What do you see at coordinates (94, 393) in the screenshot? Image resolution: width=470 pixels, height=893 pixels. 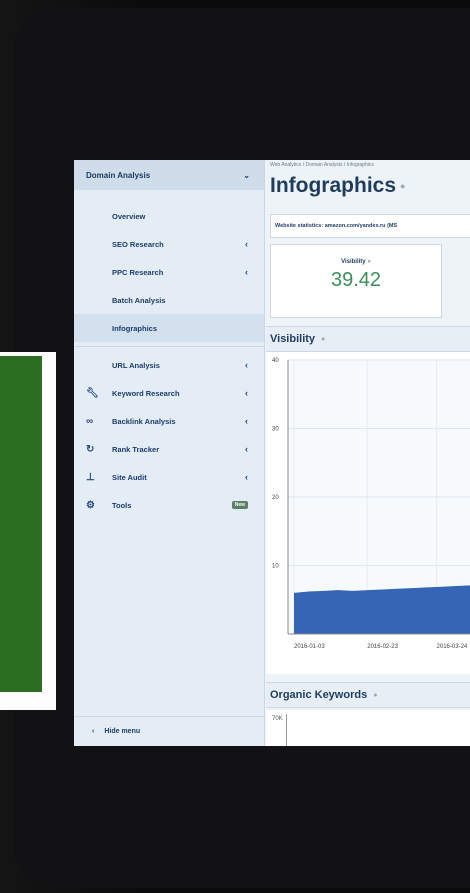 I see `wrench-icon: 🔧︎` at bounding box center [94, 393].